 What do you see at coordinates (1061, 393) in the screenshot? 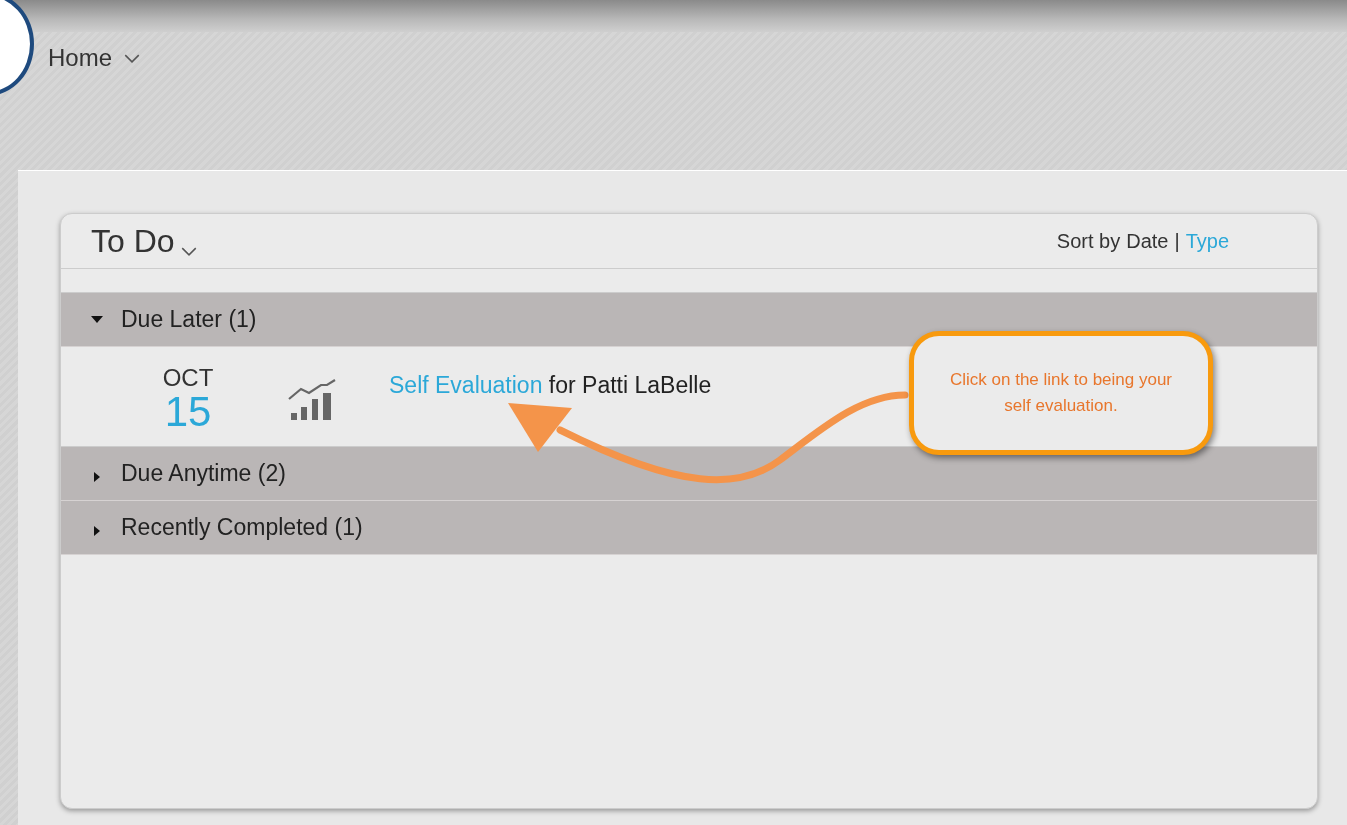
I see `callout-tooltip: Click on the link to being your self evaluation.` at bounding box center [1061, 393].